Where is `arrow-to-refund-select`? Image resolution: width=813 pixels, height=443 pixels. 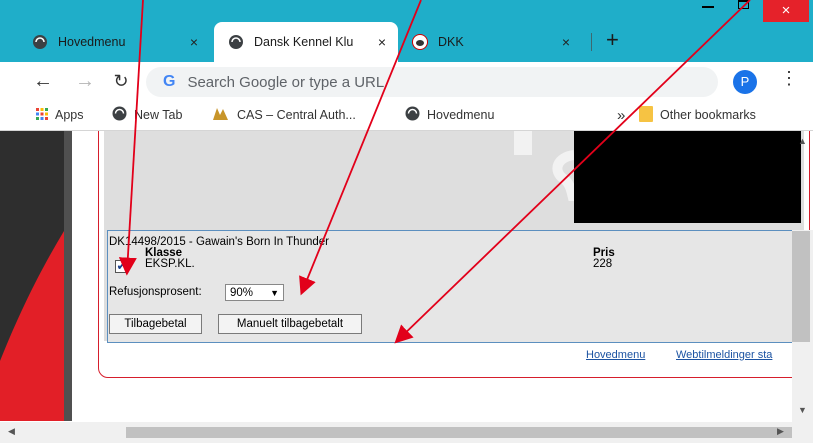
arrow-to-refund-select is located at coordinates (360, 148).